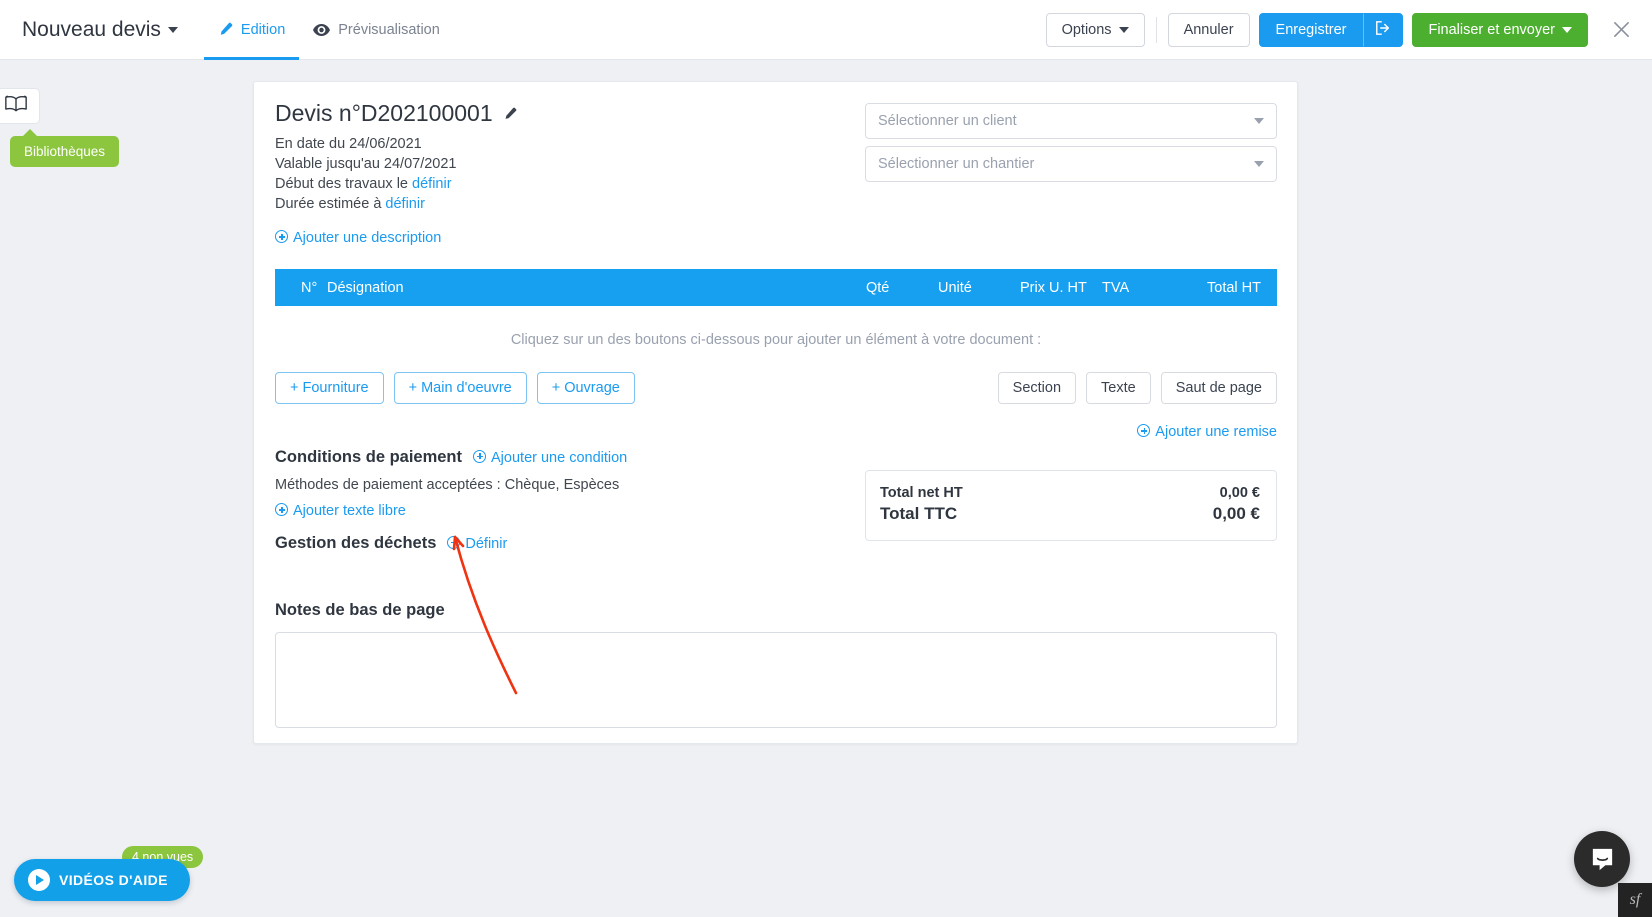  Describe the element at coordinates (1070, 514) in the screenshot. I see `total-ttc-row: Total TTC 0,00 €` at that location.